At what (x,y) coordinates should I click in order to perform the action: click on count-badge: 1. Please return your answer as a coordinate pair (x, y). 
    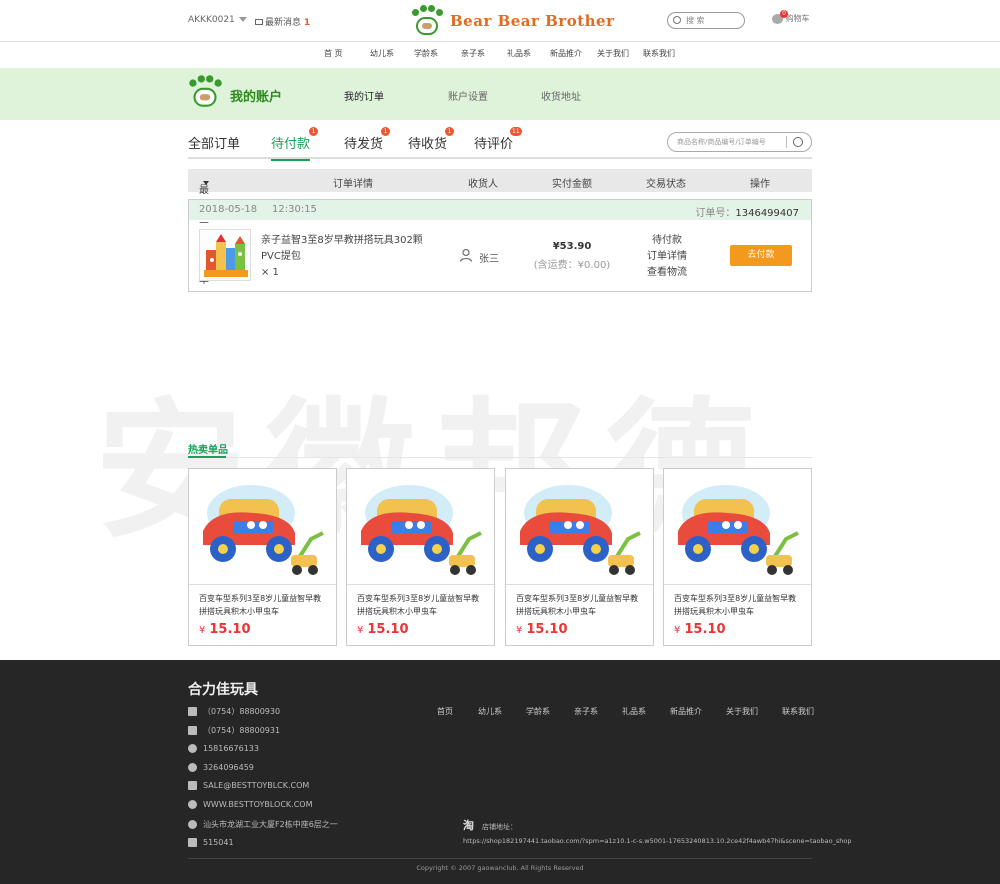
    Looking at the image, I should click on (385, 131).